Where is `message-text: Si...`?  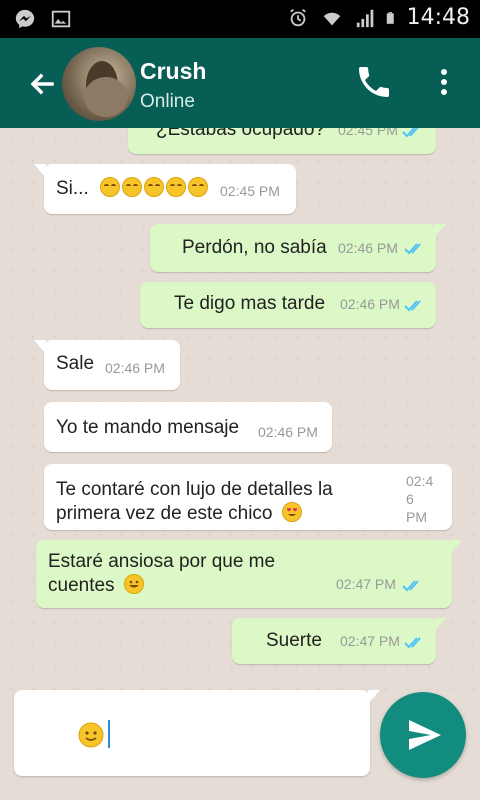 message-text: Si... is located at coordinates (133, 189).